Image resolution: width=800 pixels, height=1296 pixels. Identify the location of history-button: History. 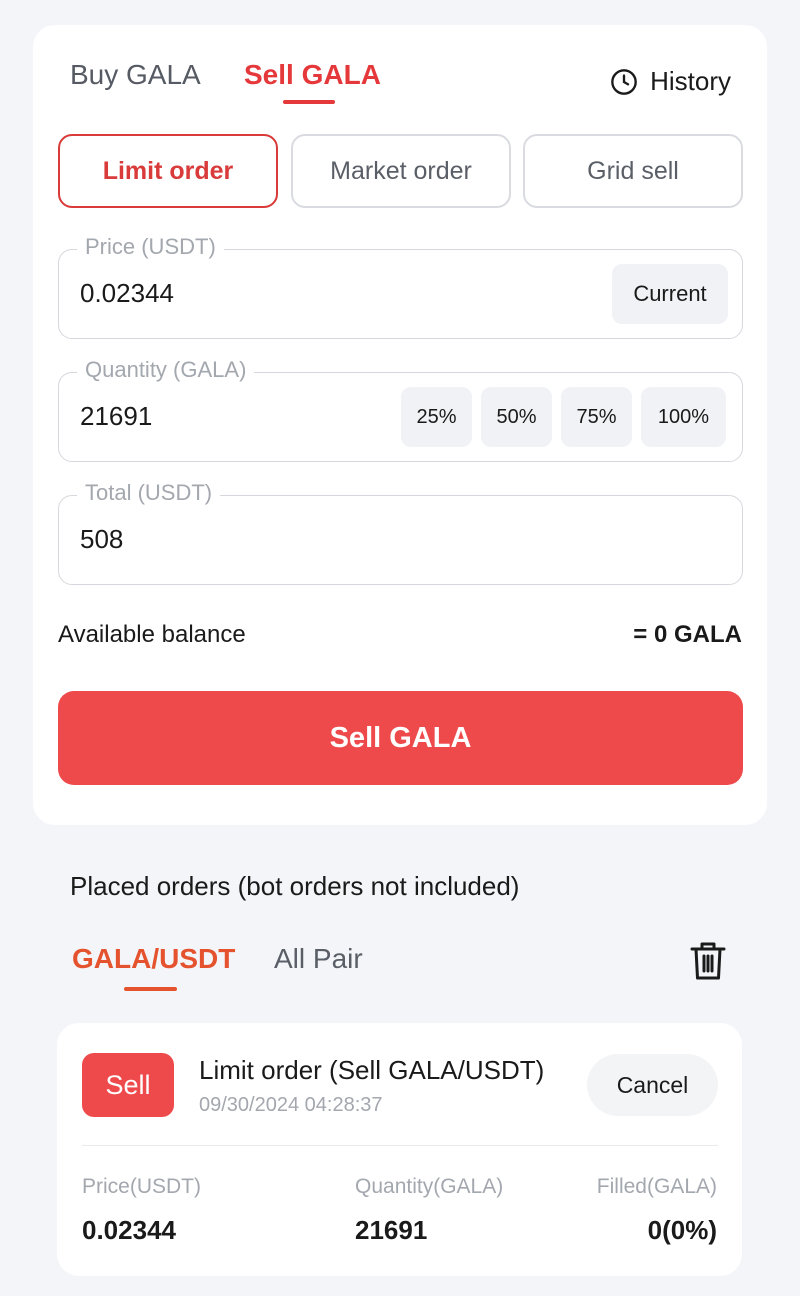
(670, 81).